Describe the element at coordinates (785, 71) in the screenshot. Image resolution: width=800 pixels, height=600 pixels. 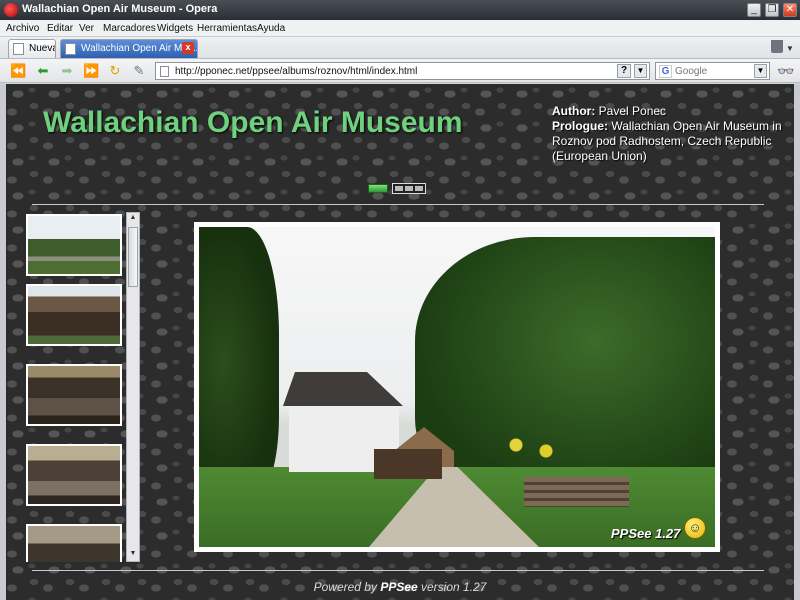
I see `glasses-icon: 👓` at that location.